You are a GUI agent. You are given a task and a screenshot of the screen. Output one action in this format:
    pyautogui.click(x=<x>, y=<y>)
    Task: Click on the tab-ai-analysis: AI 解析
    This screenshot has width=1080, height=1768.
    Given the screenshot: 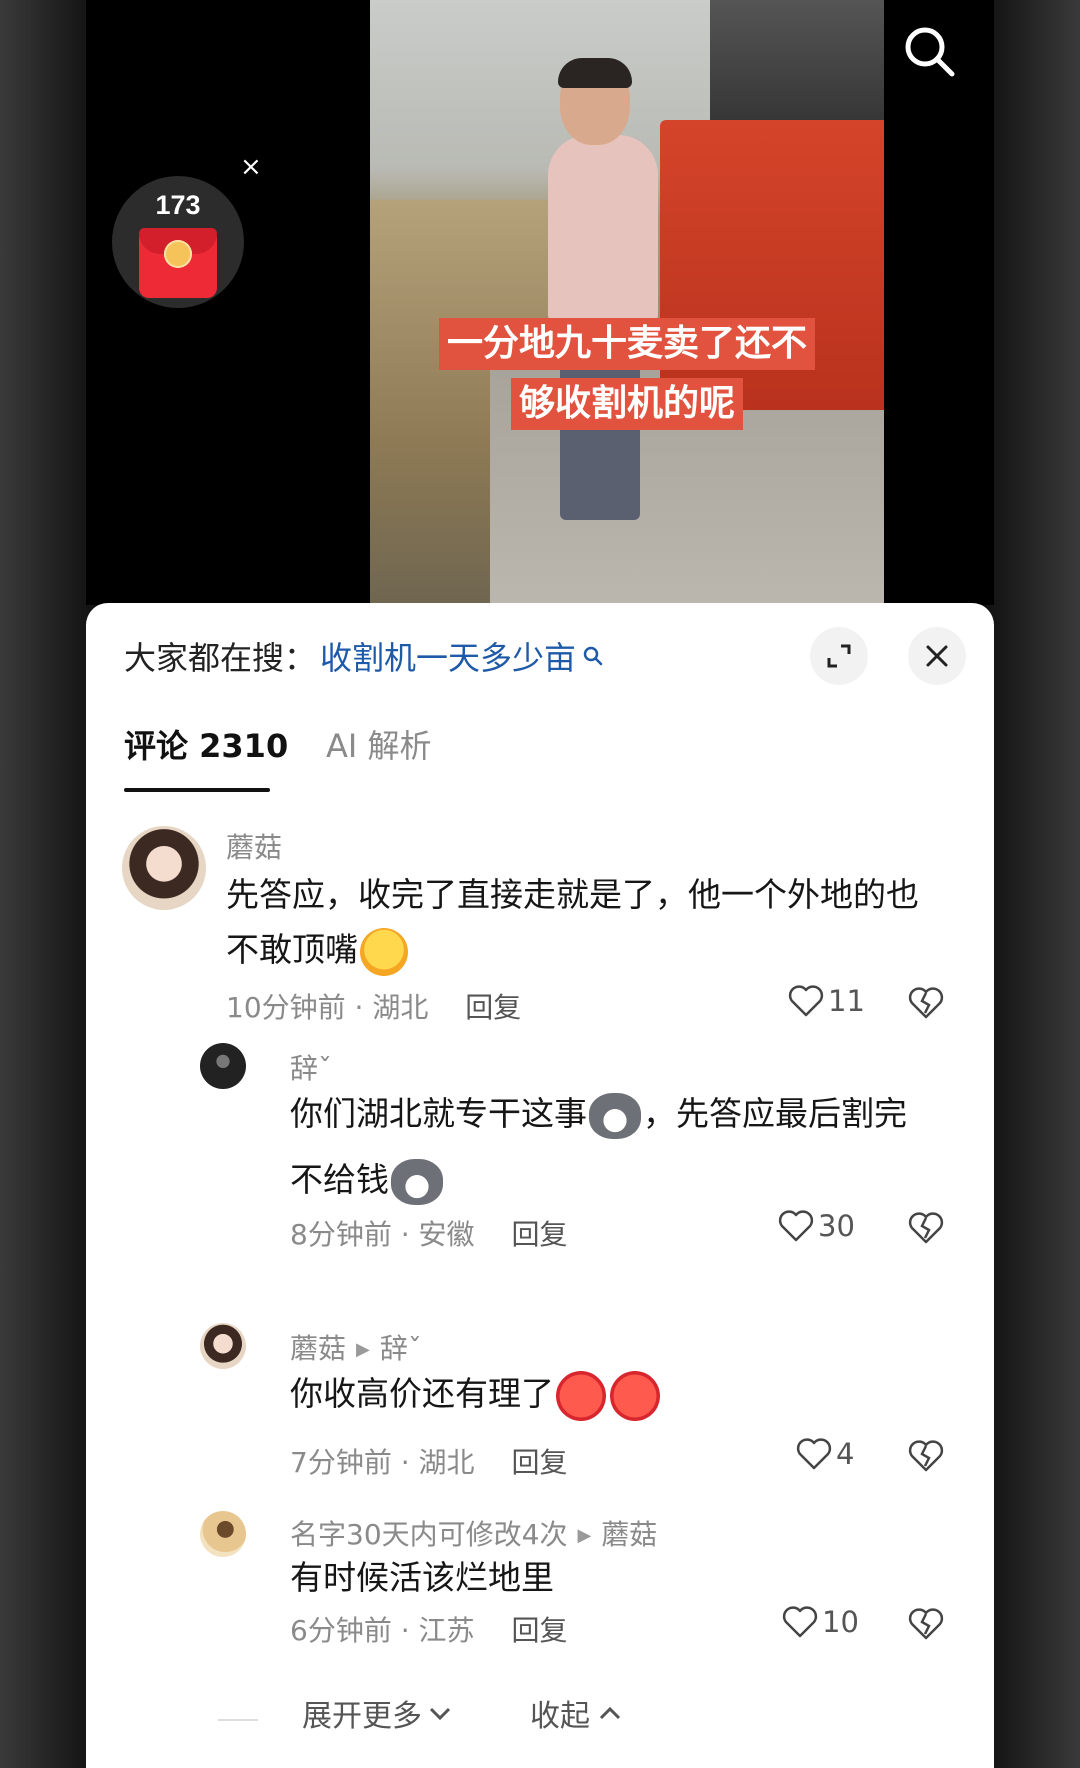 What is the action you would take?
    pyautogui.click(x=379, y=744)
    